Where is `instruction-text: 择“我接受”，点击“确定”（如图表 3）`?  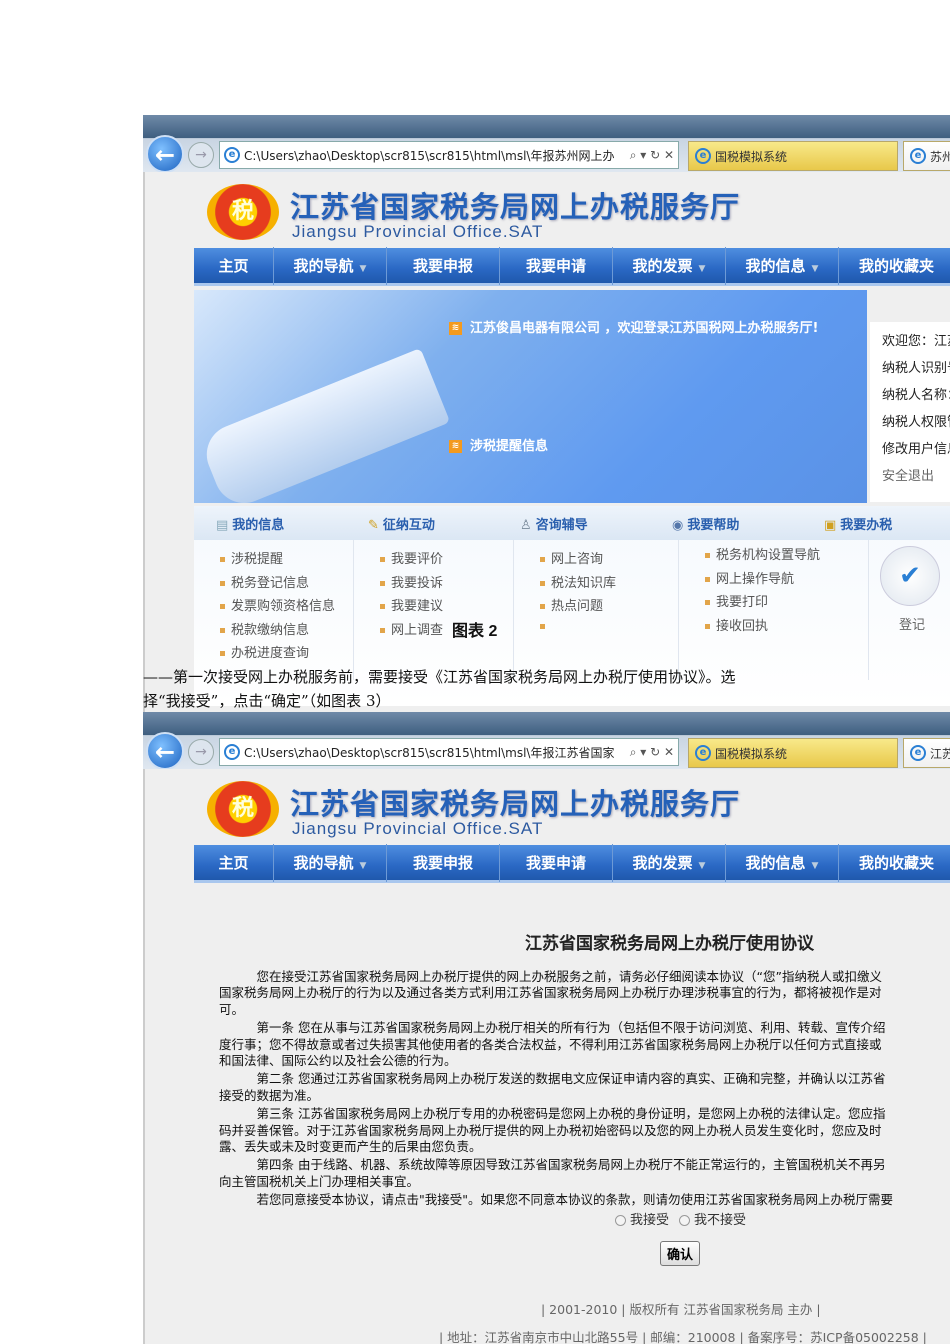
instruction-text: 择“我接受”，点击“确定”（如图表 3） is located at coordinates (267, 701).